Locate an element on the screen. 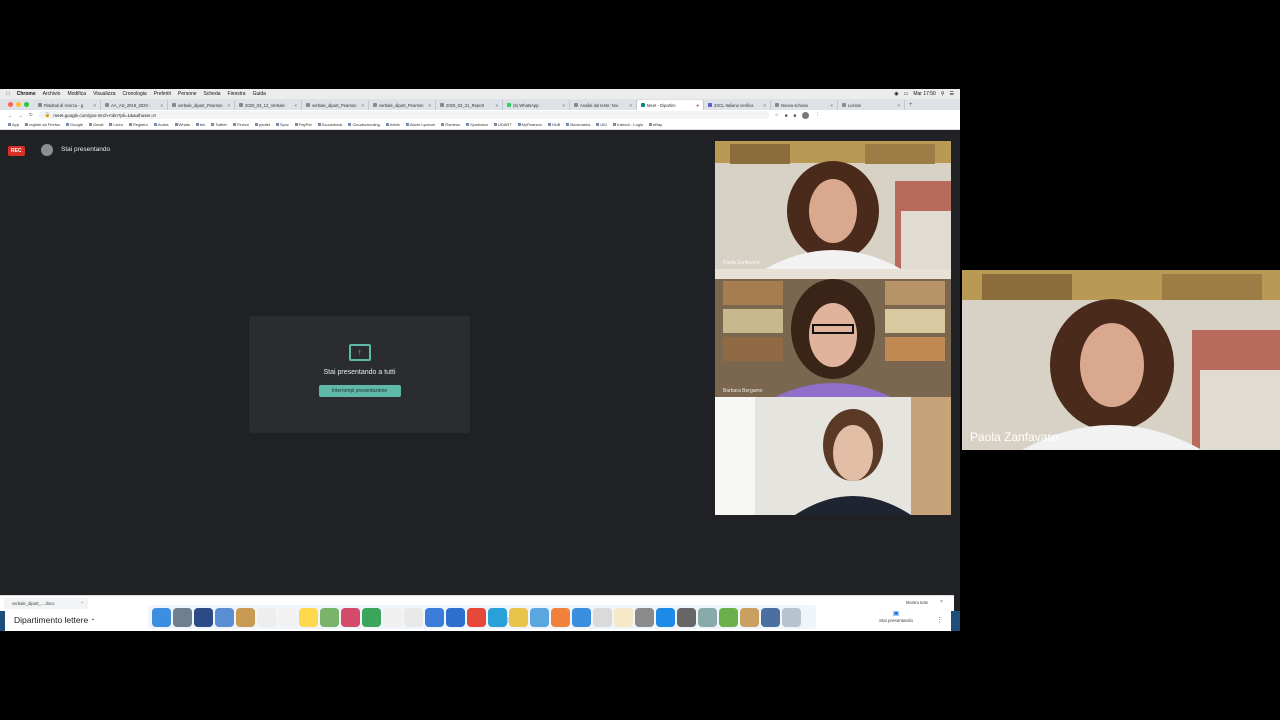  app-store-icon is located at coordinates (665, 617).